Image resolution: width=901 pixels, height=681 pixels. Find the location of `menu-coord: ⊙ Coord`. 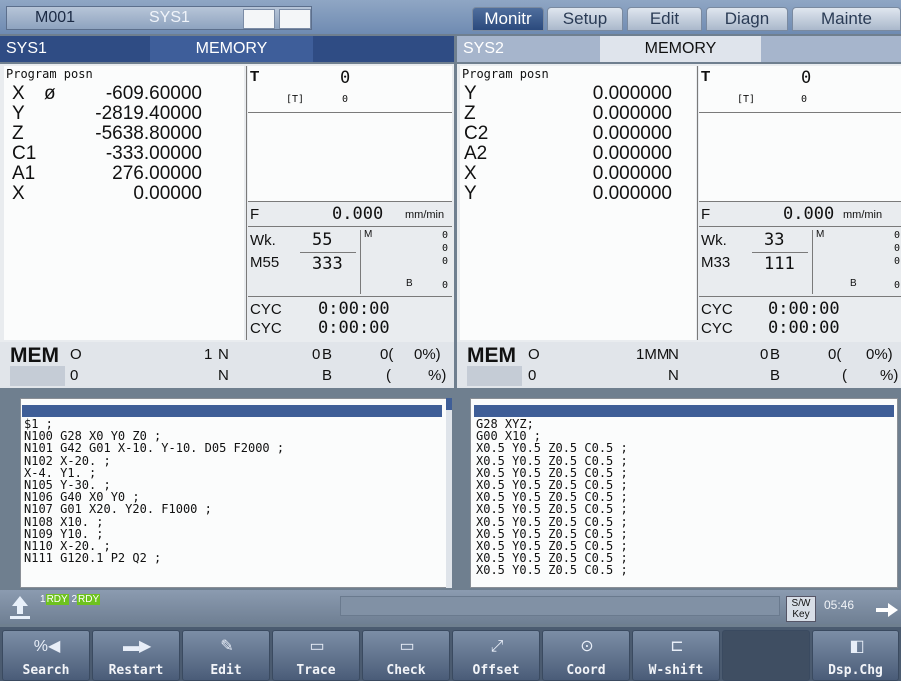

menu-coord: ⊙ Coord is located at coordinates (586, 655).